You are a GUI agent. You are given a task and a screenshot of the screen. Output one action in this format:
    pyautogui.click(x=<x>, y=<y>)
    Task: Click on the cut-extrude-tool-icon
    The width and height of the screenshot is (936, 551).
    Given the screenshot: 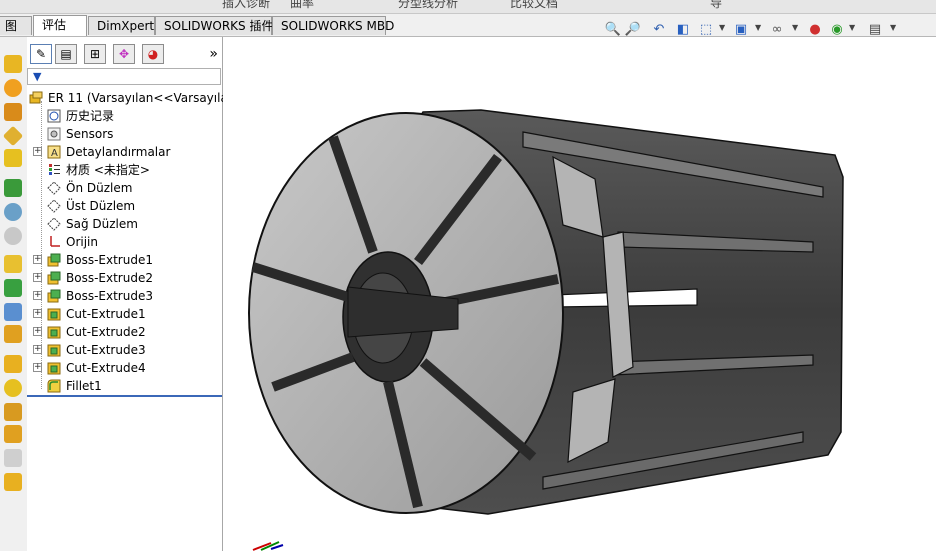 What is the action you would take?
    pyautogui.click(x=13, y=188)
    